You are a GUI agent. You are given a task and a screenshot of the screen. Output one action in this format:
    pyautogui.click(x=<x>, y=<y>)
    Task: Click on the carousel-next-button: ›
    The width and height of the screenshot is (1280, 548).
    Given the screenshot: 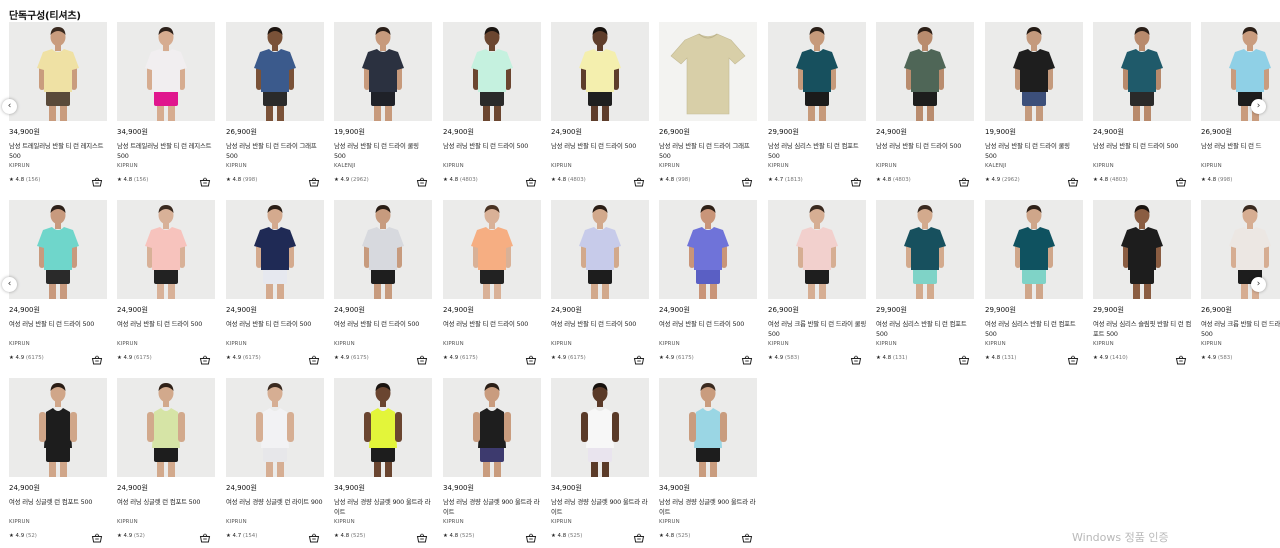 What is the action you would take?
    pyautogui.click(x=1258, y=284)
    